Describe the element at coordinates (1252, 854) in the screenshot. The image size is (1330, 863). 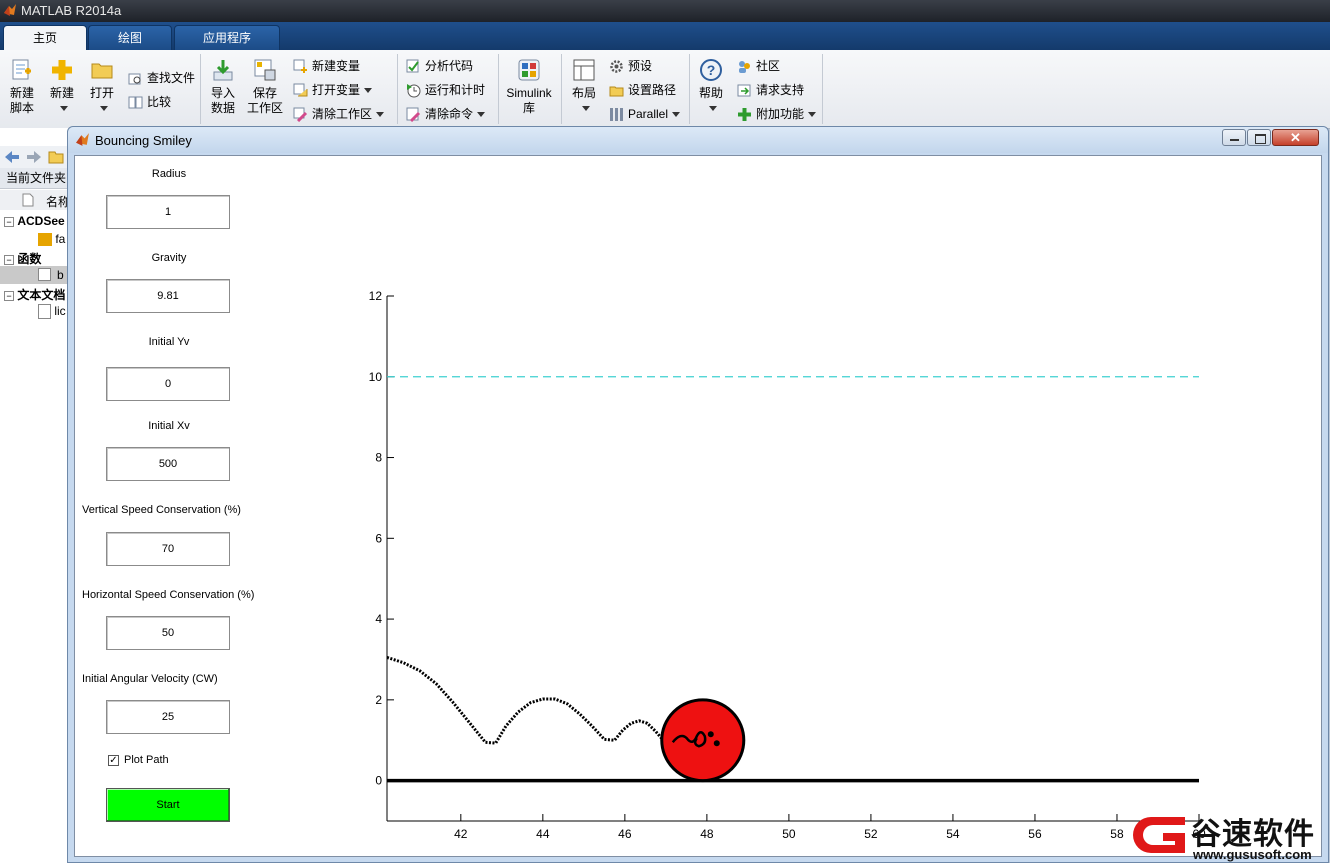
I see `watermark-url: www.gususoft.com` at that location.